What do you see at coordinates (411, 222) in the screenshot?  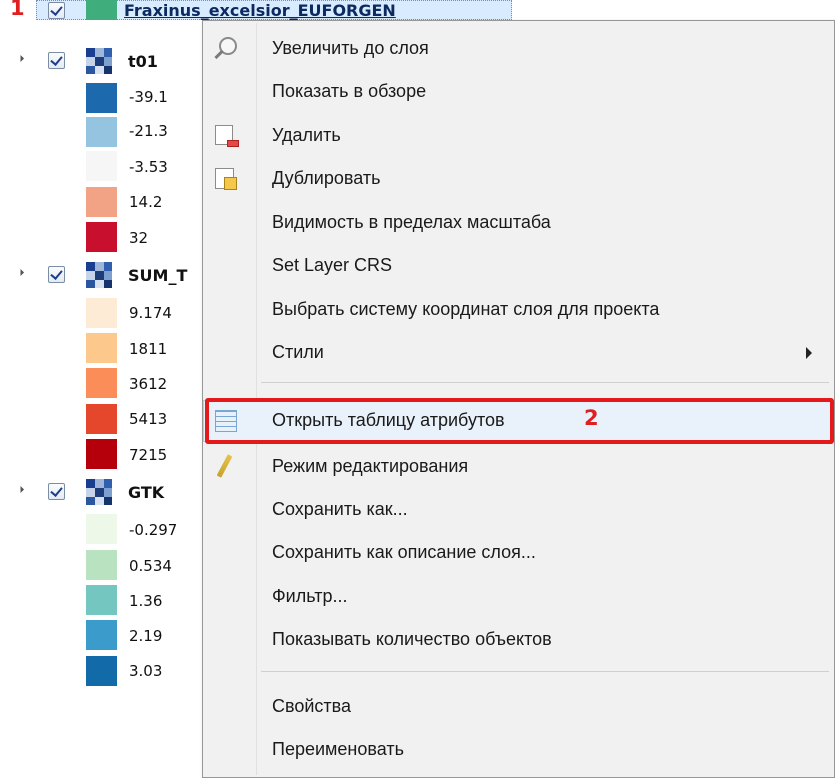 I see `menu-item-label: Видимость в пределах масштаба` at bounding box center [411, 222].